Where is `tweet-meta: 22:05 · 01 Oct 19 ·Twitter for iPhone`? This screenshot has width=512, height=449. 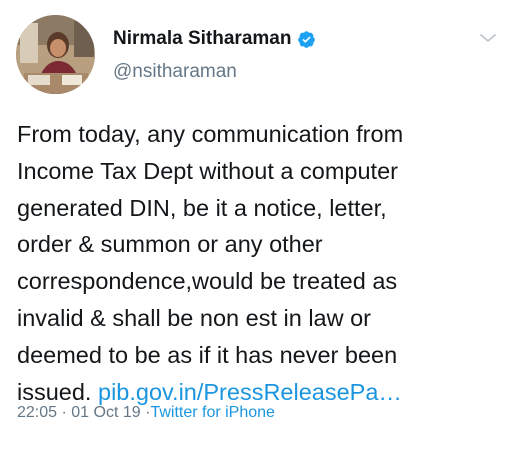
tweet-meta: 22:05 · 01 Oct 19 ·Twitter for iPhone is located at coordinates (146, 413).